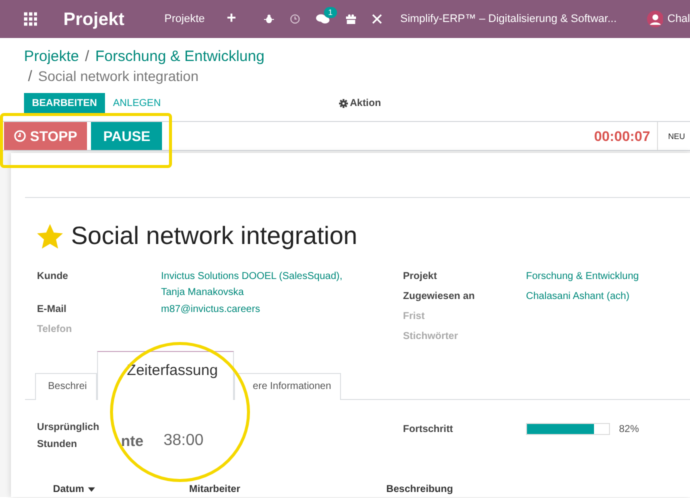 This screenshot has width=690, height=498. What do you see at coordinates (414, 317) in the screenshot?
I see `field-label: Frist` at bounding box center [414, 317].